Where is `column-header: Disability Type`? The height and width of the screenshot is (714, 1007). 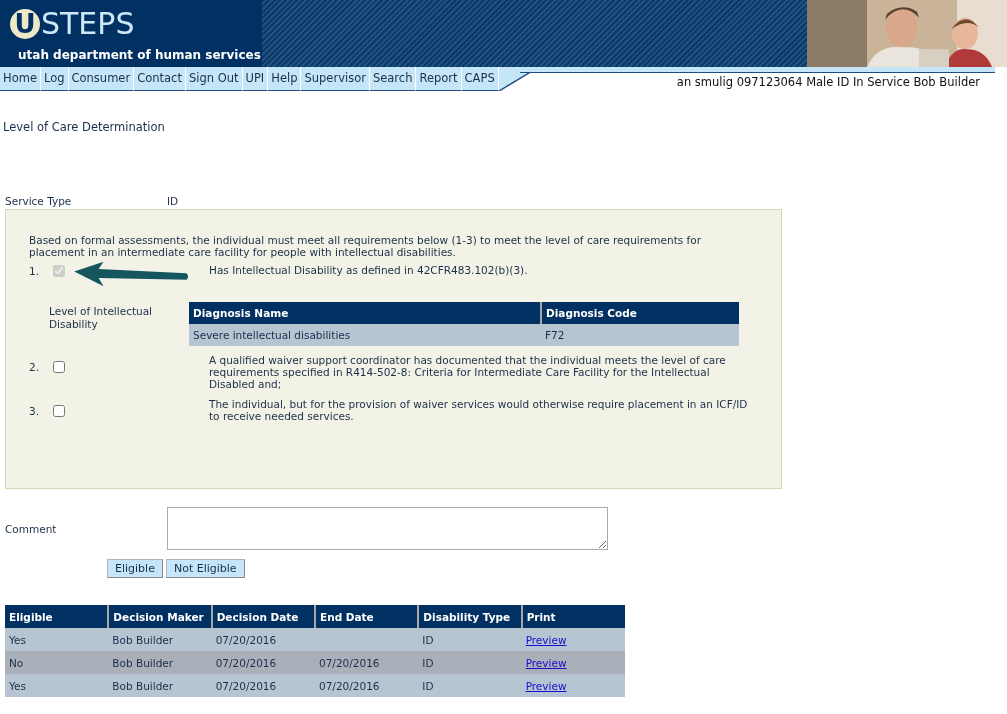 column-header: Disability Type is located at coordinates (470, 616).